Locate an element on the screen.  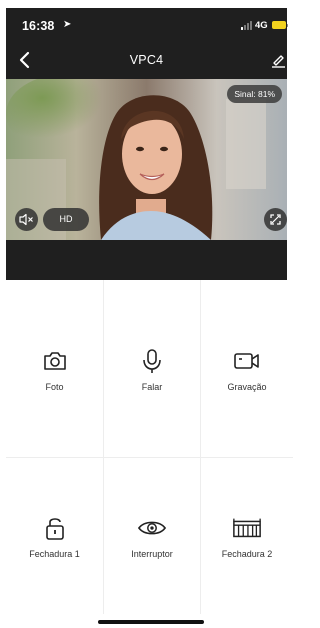
lock-1-label: Fechadura 1 is located at coordinates (54, 554).